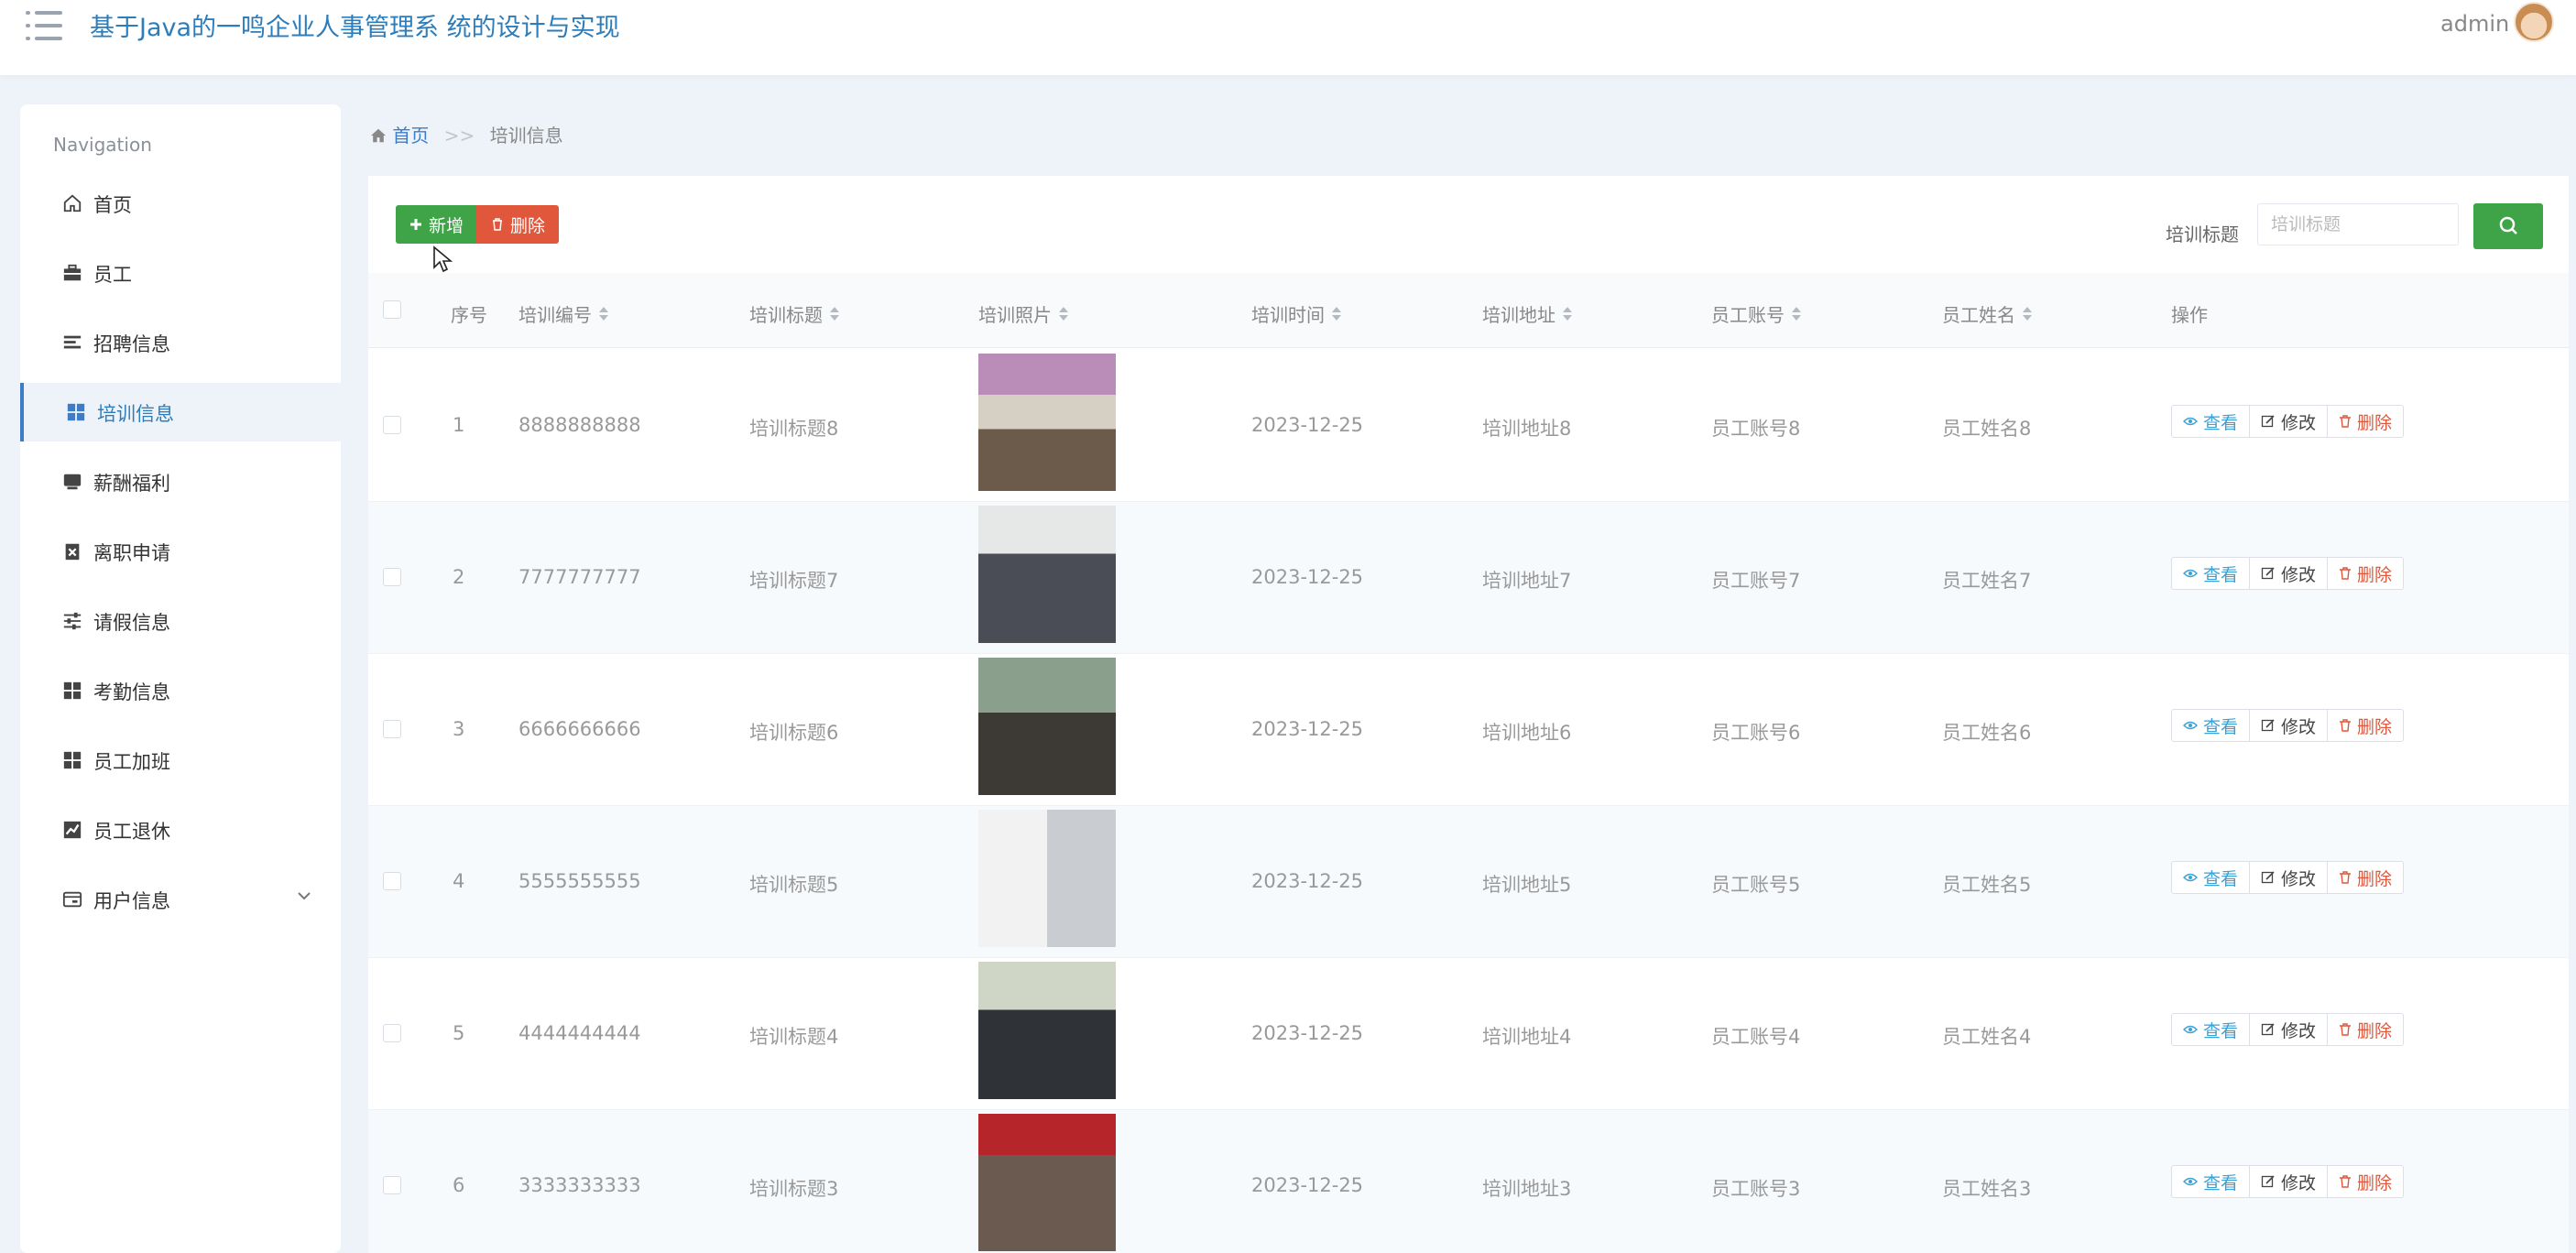 This screenshot has height=1253, width=2576. Describe the element at coordinates (304, 896) in the screenshot. I see `chevron-down-icon` at that location.